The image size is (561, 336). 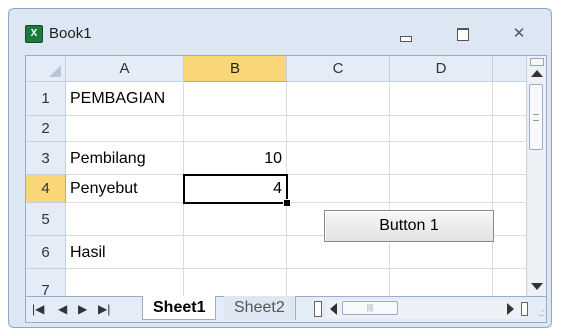 I want to click on cell-d1, so click(x=441, y=99).